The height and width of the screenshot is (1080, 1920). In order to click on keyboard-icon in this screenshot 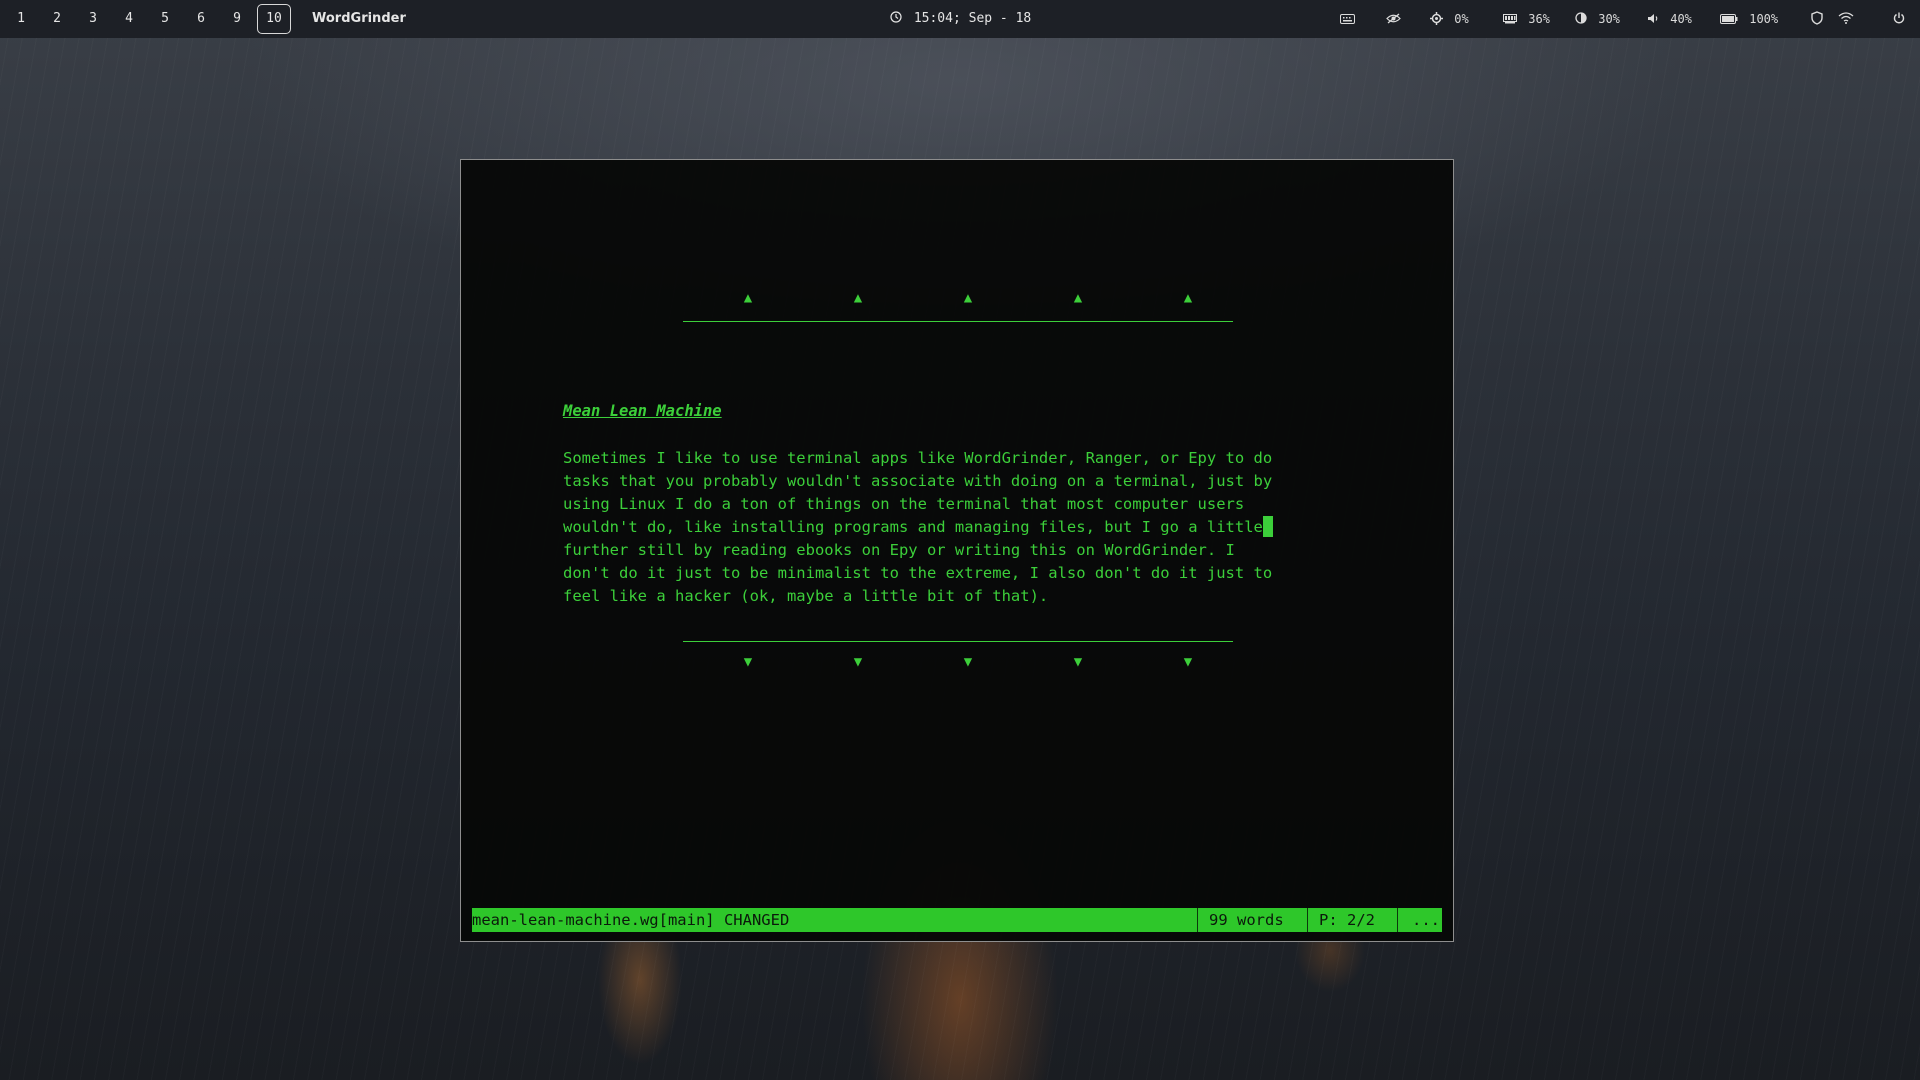, I will do `click(1347, 19)`.